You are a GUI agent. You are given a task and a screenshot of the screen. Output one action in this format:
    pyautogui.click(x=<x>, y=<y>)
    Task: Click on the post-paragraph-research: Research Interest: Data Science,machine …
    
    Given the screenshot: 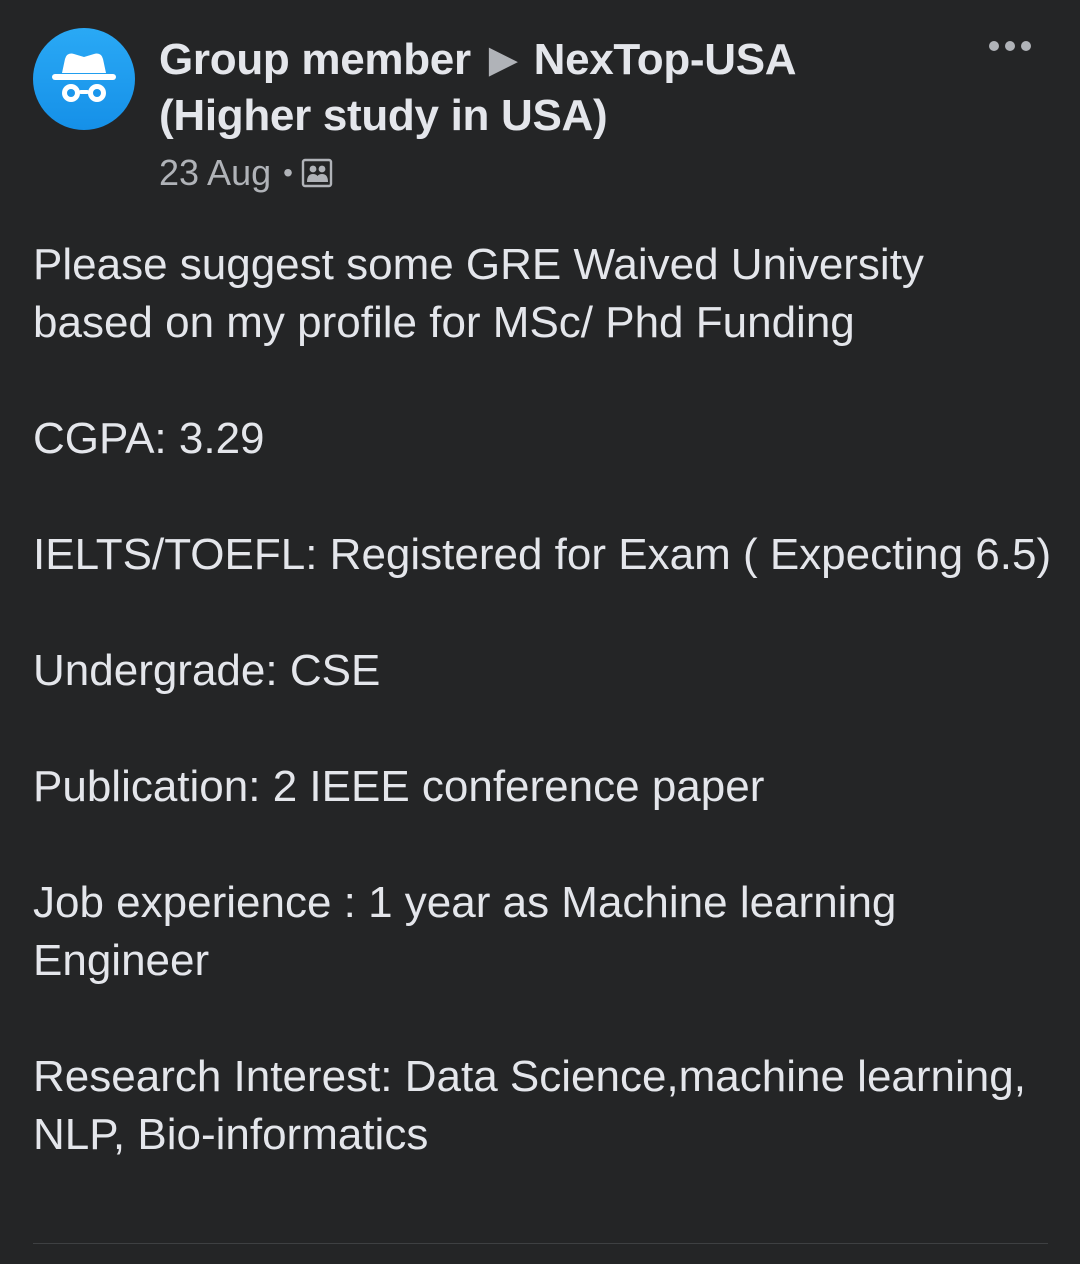 What is the action you would take?
    pyautogui.click(x=529, y=1105)
    